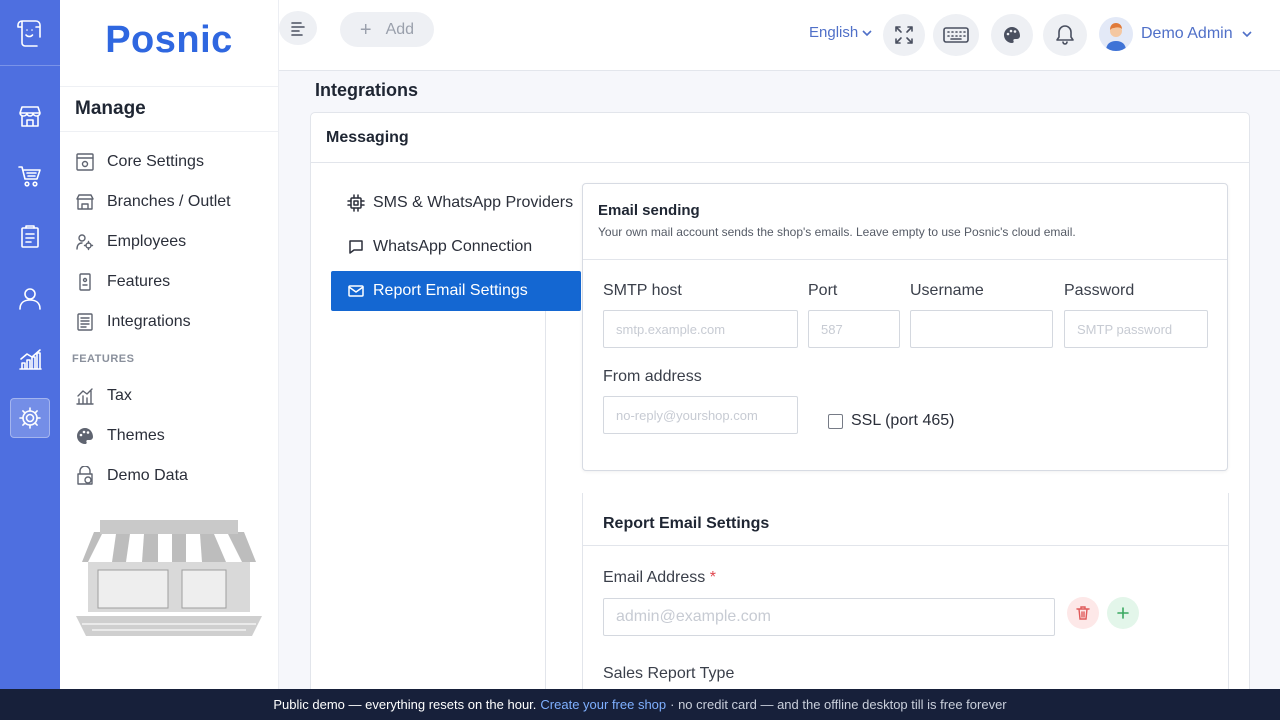 The image size is (1280, 720). Describe the element at coordinates (85, 476) in the screenshot. I see `demo-data-icon` at that location.